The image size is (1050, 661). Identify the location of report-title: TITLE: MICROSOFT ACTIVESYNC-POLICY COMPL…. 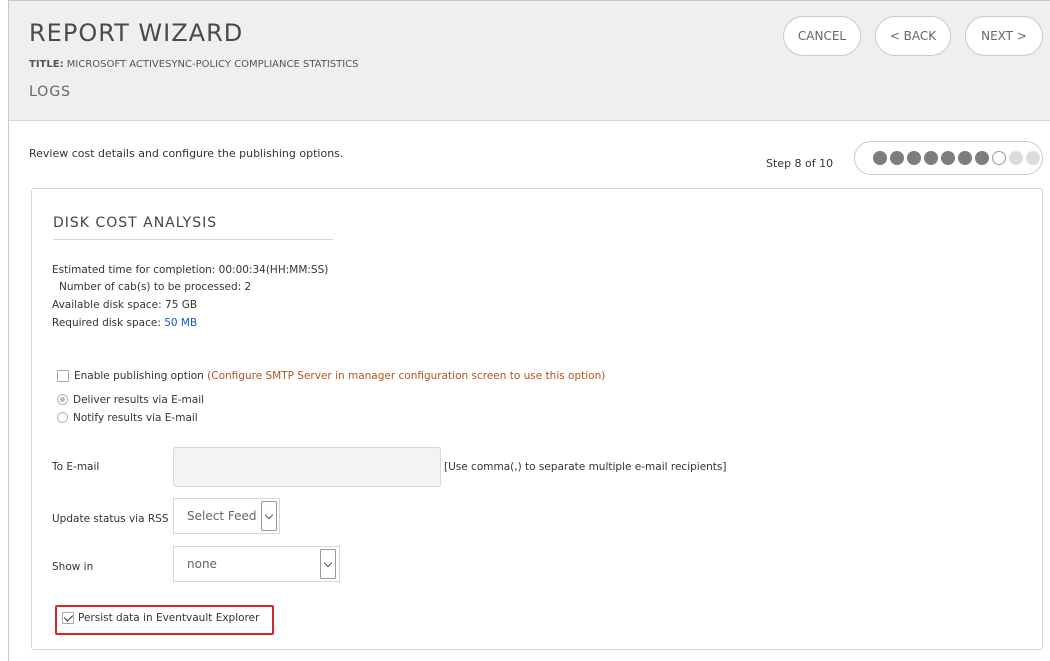
(194, 64).